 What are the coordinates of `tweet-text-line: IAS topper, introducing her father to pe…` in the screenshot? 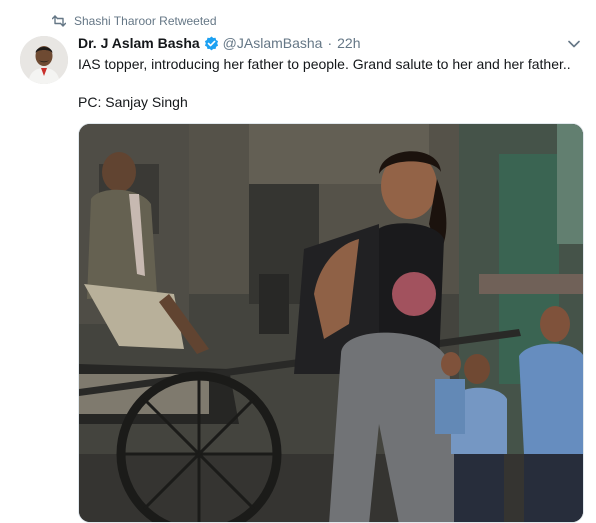 It's located at (324, 64).